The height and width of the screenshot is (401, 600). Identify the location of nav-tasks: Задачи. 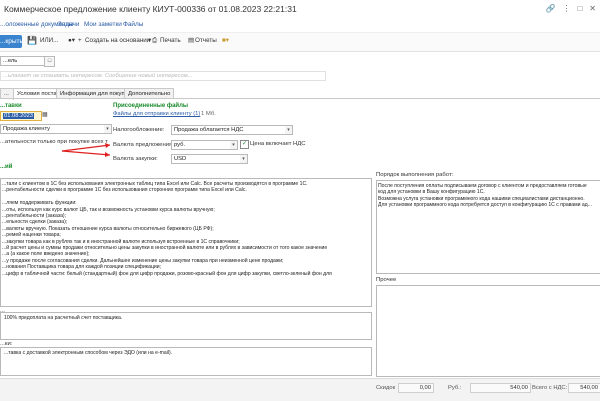
(68, 24).